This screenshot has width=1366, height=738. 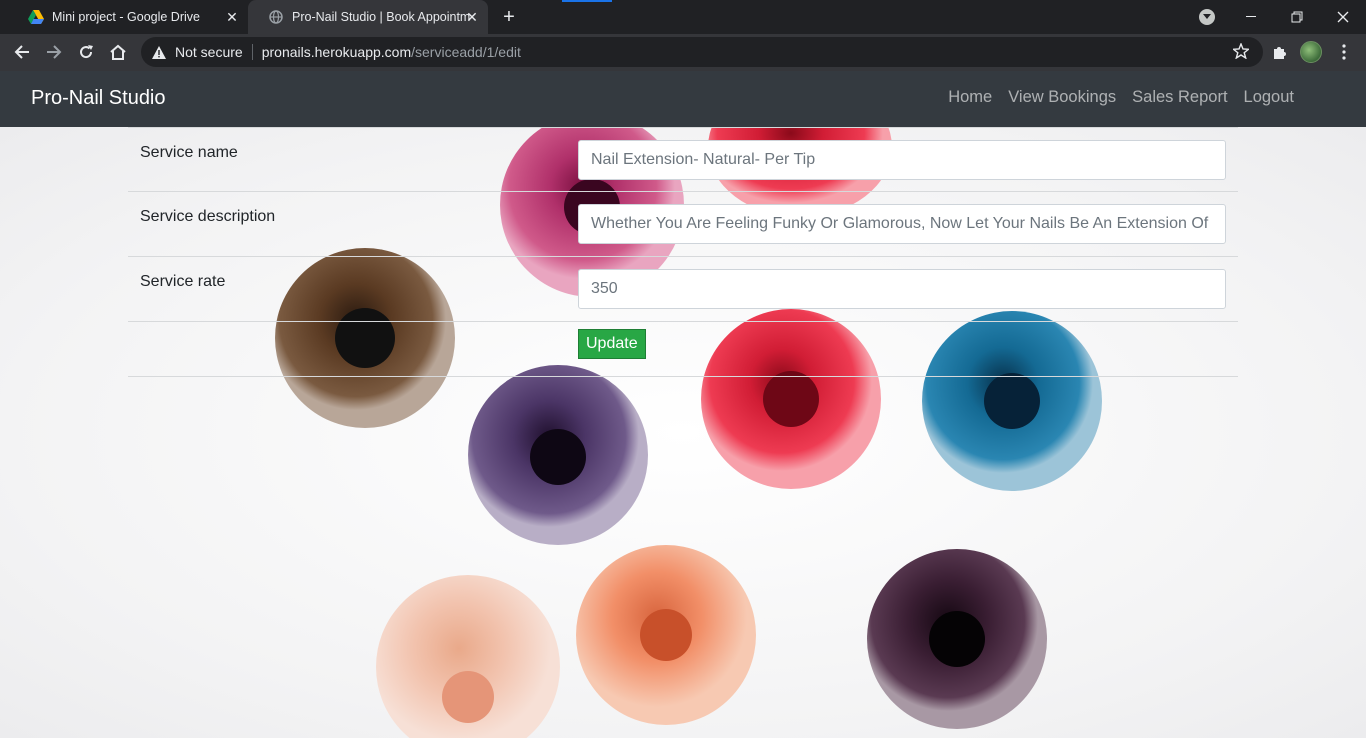 I want to click on restore-icon, so click(x=1297, y=17).